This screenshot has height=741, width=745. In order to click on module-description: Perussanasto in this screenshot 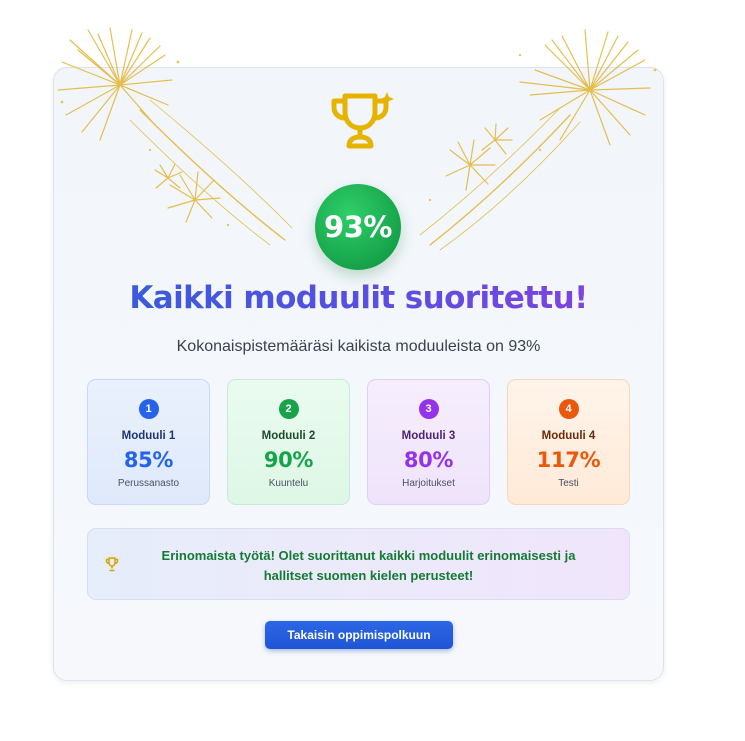, I will do `click(148, 483)`.